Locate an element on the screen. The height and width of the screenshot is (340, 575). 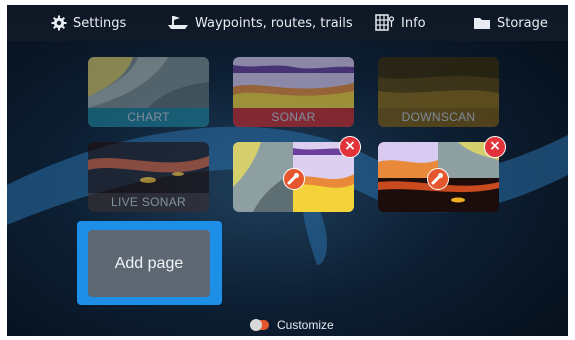
tile-live-sonar: LIVE SONAR is located at coordinates (148, 177).